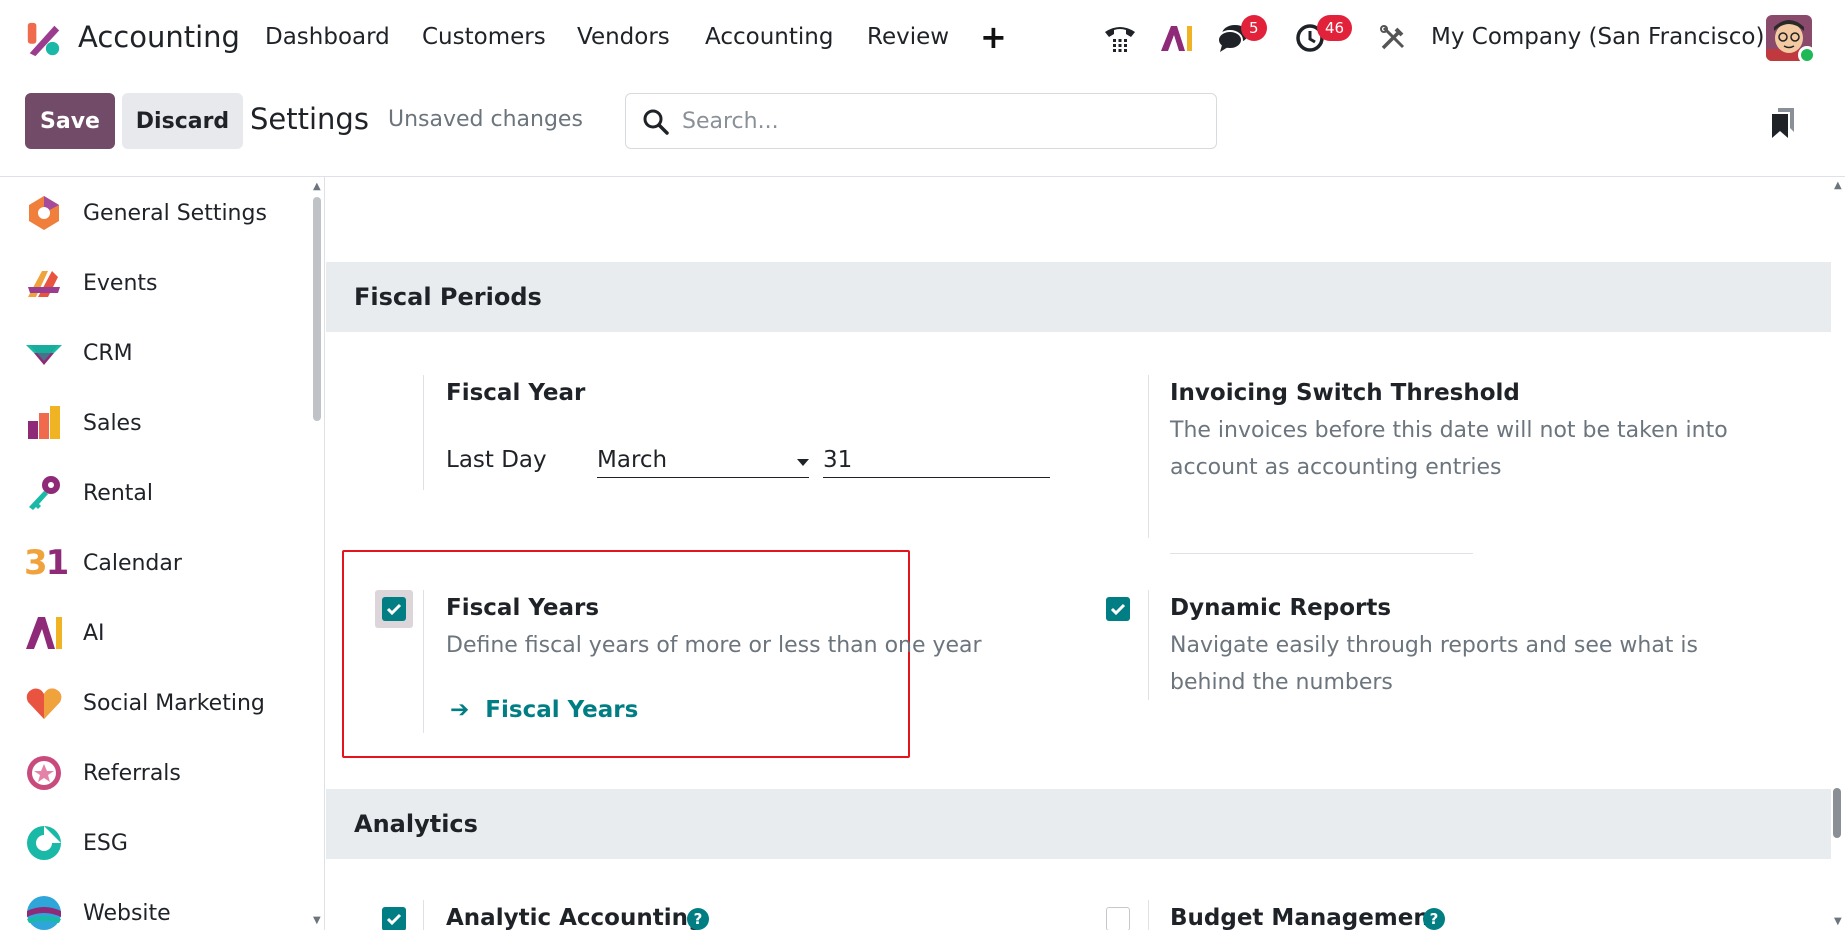 This screenshot has height=930, width=1845. Describe the element at coordinates (942, 121) in the screenshot. I see `search-input` at that location.